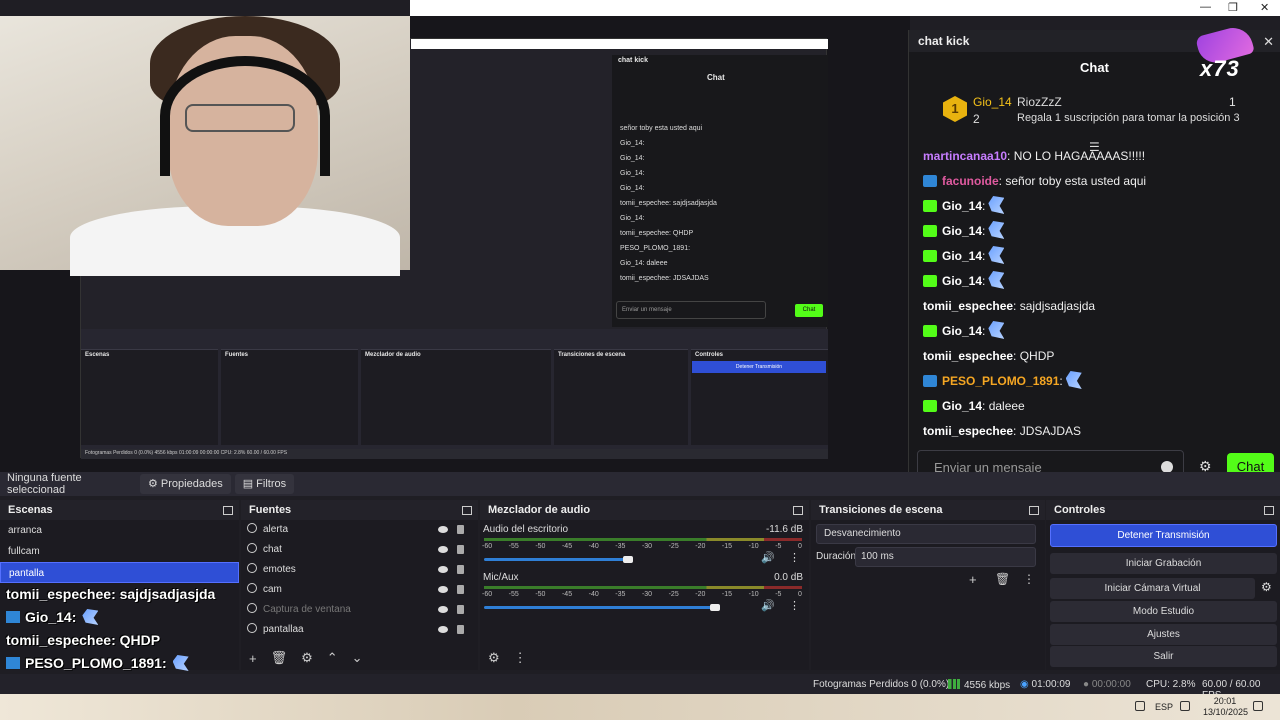 The image size is (1280, 720). Describe the element at coordinates (276, 529) in the screenshot. I see `source-label: alerta` at that location.